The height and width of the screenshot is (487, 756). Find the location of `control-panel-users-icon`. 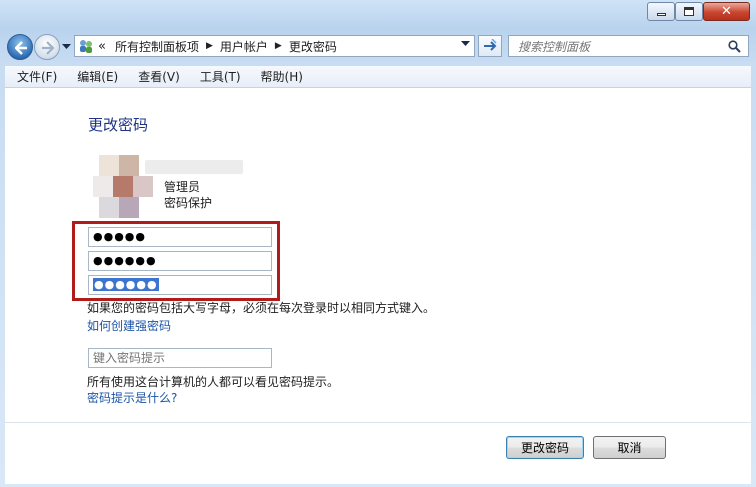

control-panel-users-icon is located at coordinates (86, 46).